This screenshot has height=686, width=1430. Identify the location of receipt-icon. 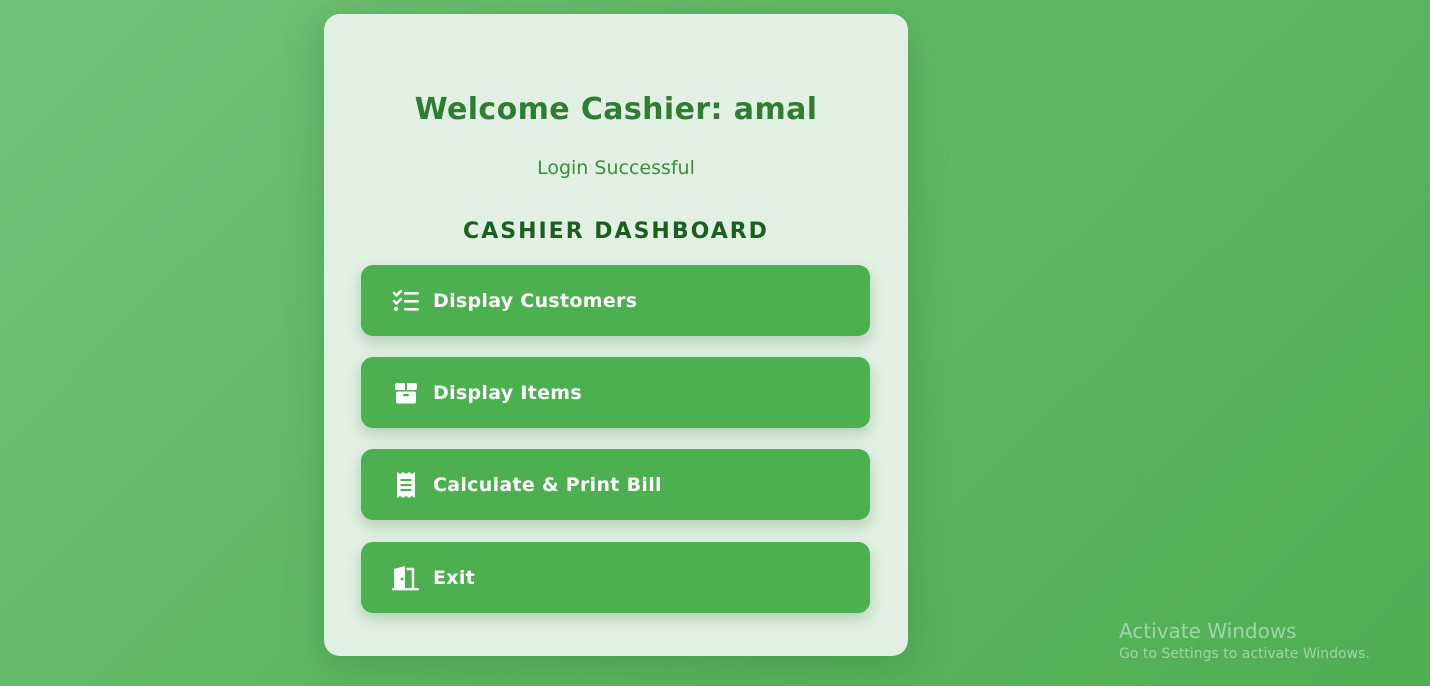
(406, 485).